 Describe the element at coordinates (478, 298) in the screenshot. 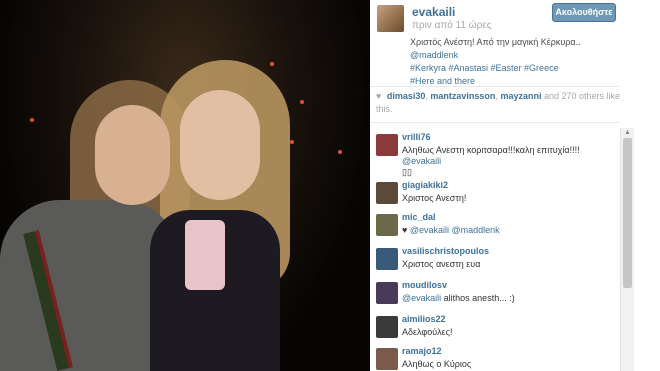

I see `comment-body: alithos anesth... :)` at that location.